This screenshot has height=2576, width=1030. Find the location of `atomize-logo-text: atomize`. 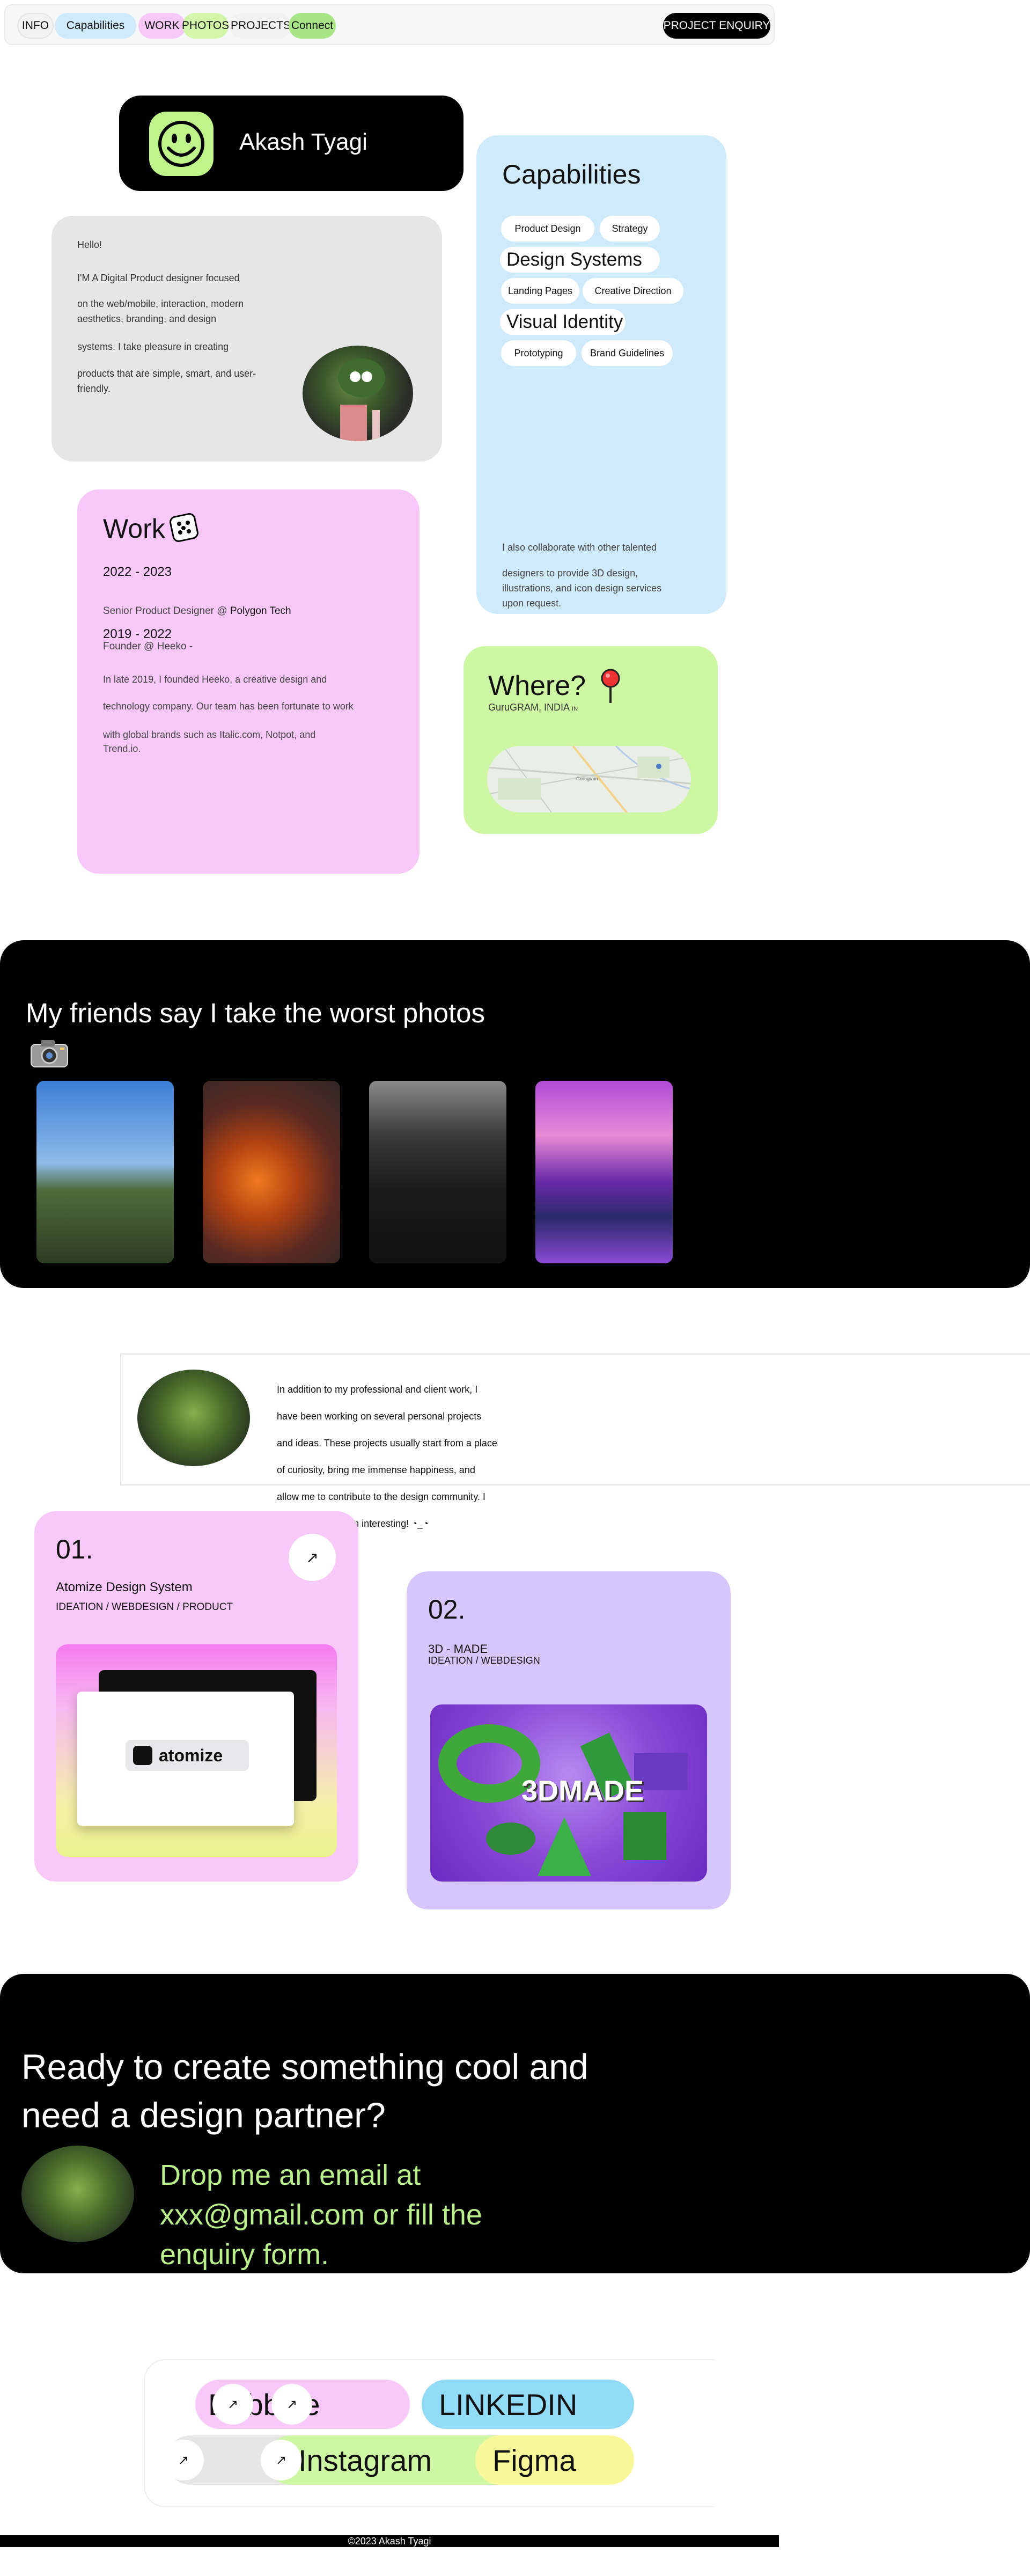

atomize-logo-text: atomize is located at coordinates (191, 1755).